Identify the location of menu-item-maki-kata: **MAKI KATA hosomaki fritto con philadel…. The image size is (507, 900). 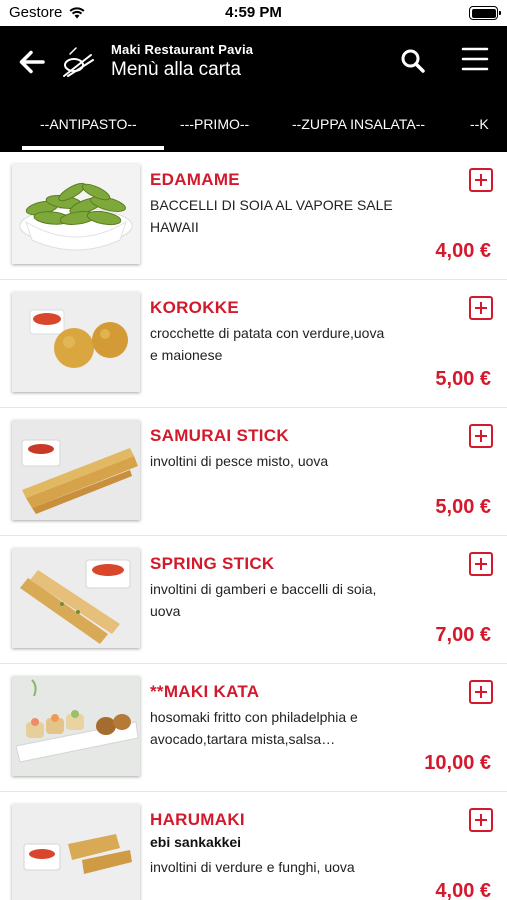
(253, 728).